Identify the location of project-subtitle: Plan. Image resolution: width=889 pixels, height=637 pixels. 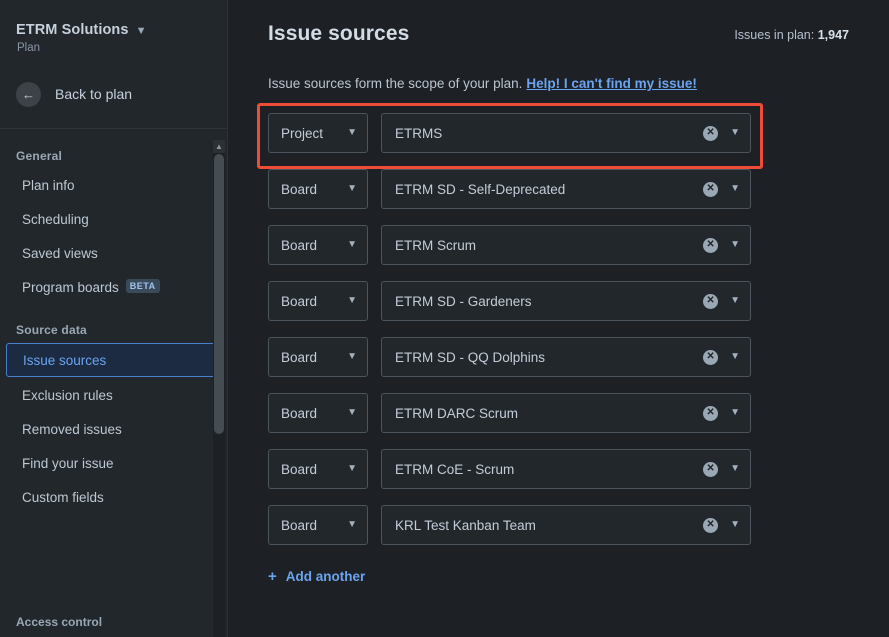
(29, 48).